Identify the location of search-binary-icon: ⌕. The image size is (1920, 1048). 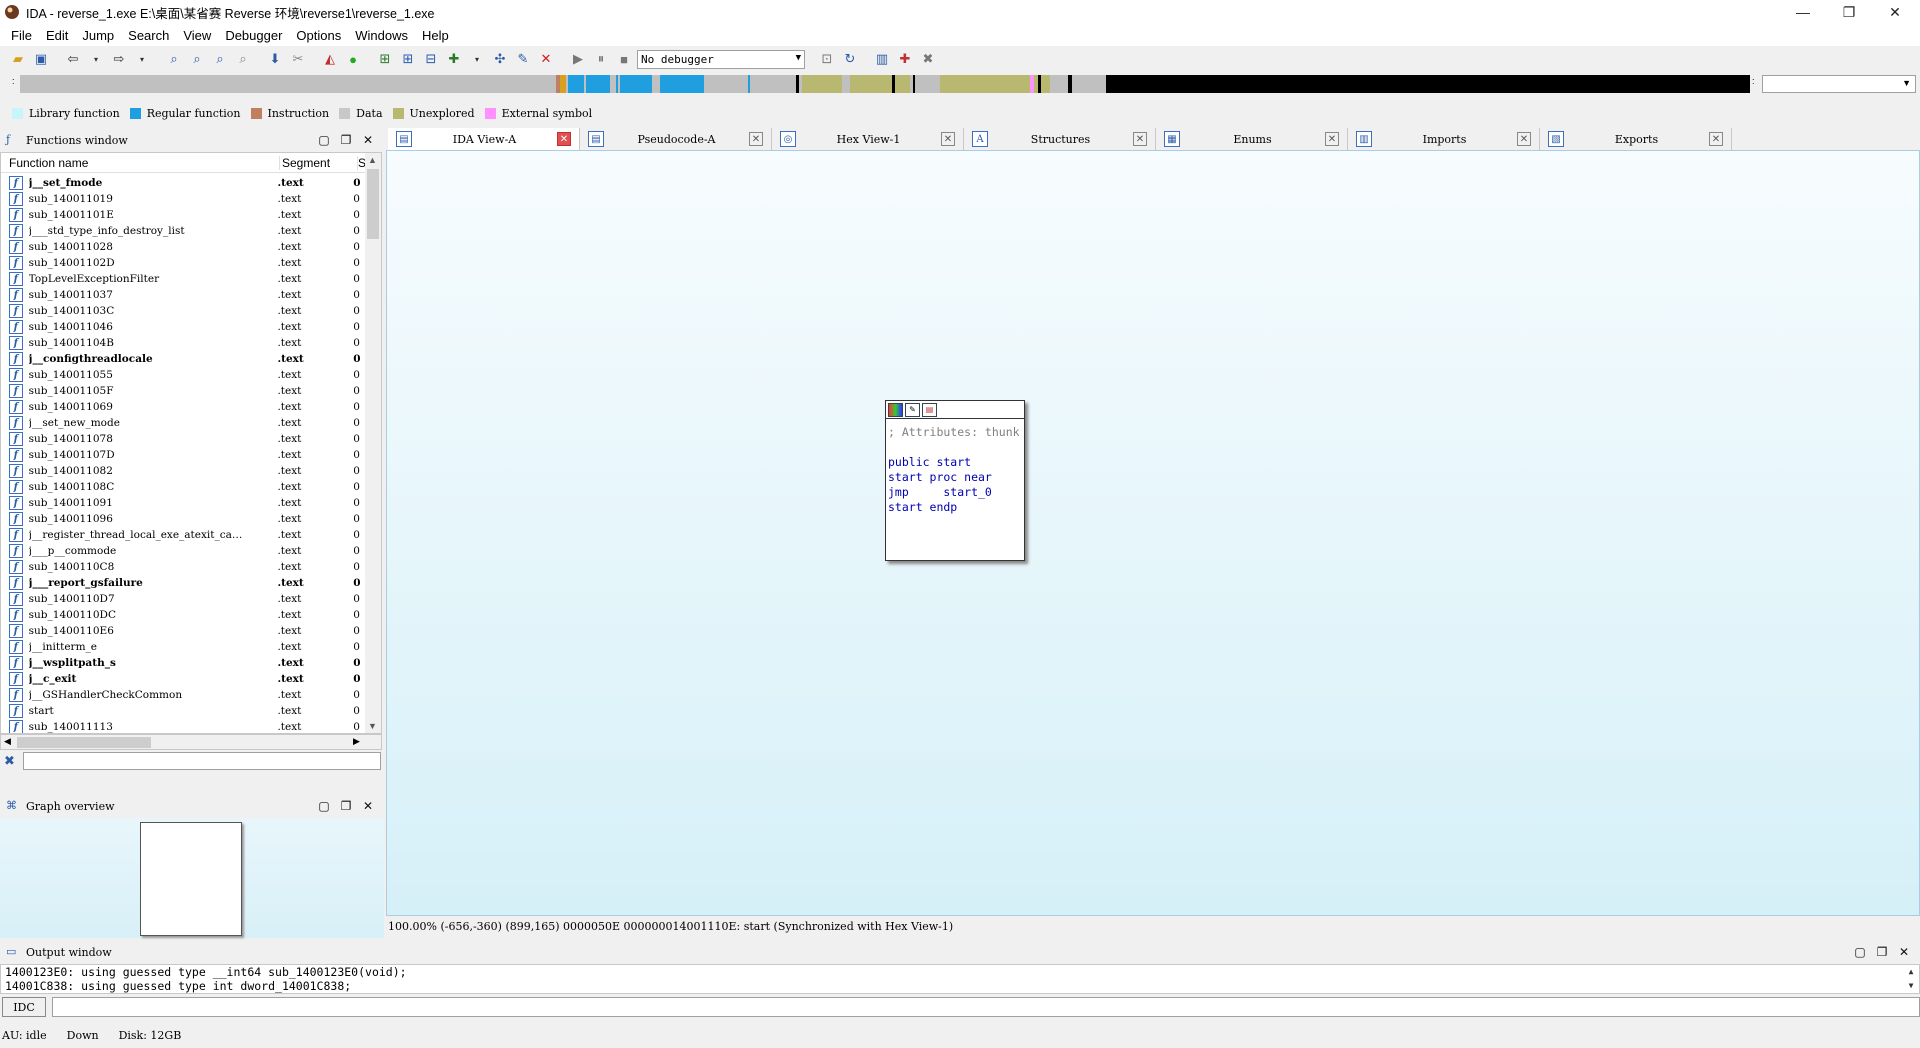
(174, 59).